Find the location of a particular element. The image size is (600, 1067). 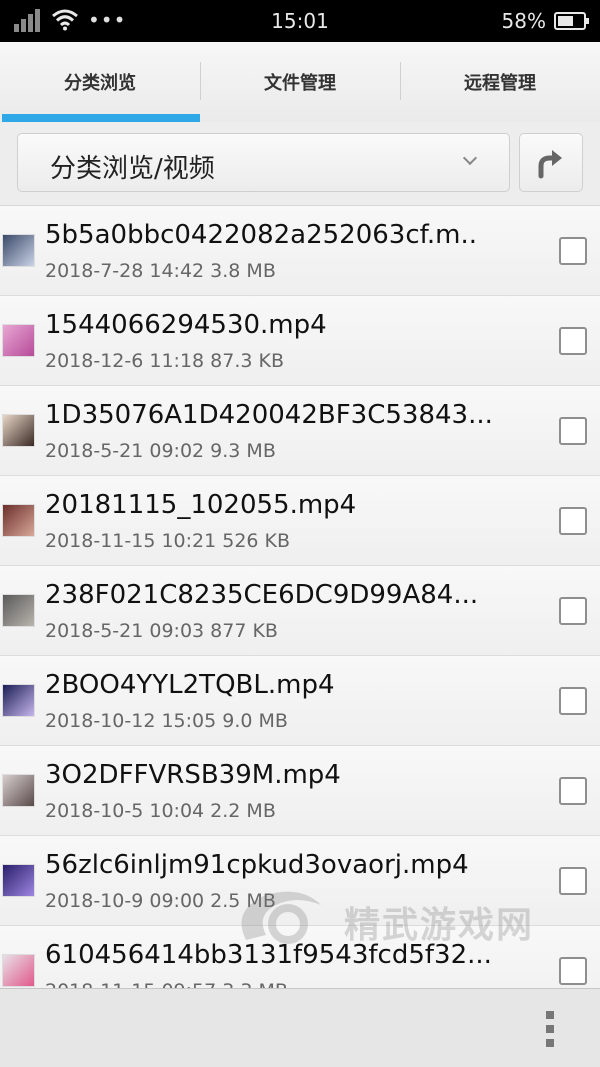

path-bar: 分类浏览/视频 is located at coordinates (300, 164).